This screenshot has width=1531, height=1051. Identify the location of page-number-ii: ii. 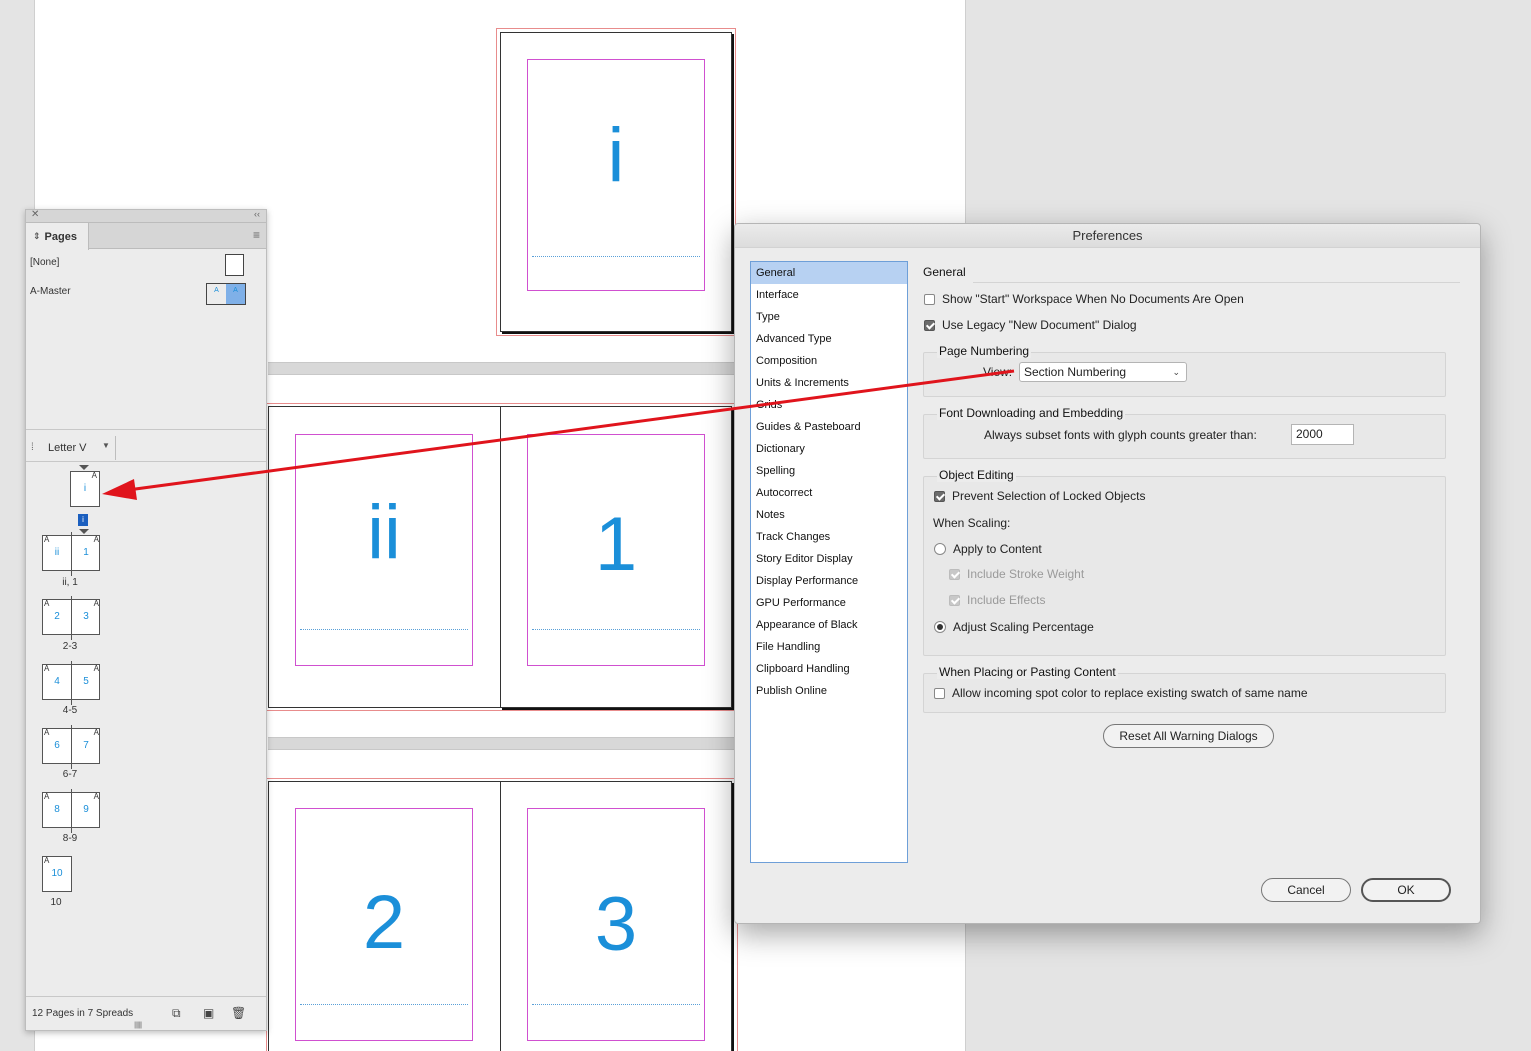
(384, 532).